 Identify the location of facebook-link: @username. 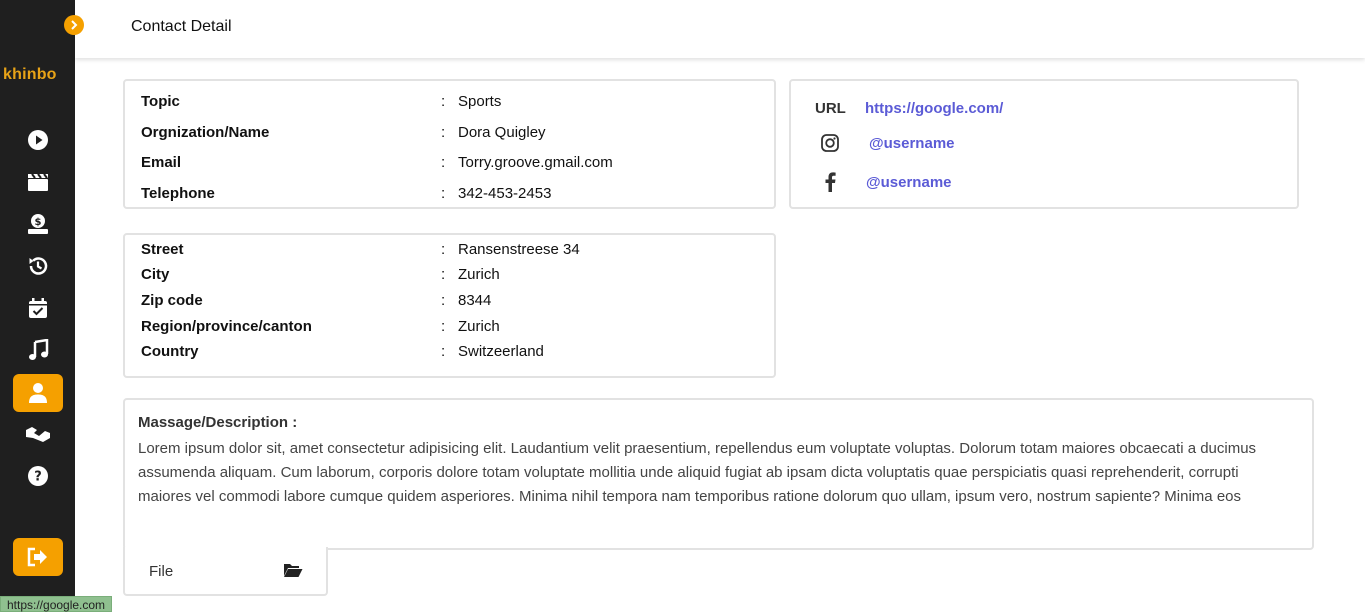
(909, 182).